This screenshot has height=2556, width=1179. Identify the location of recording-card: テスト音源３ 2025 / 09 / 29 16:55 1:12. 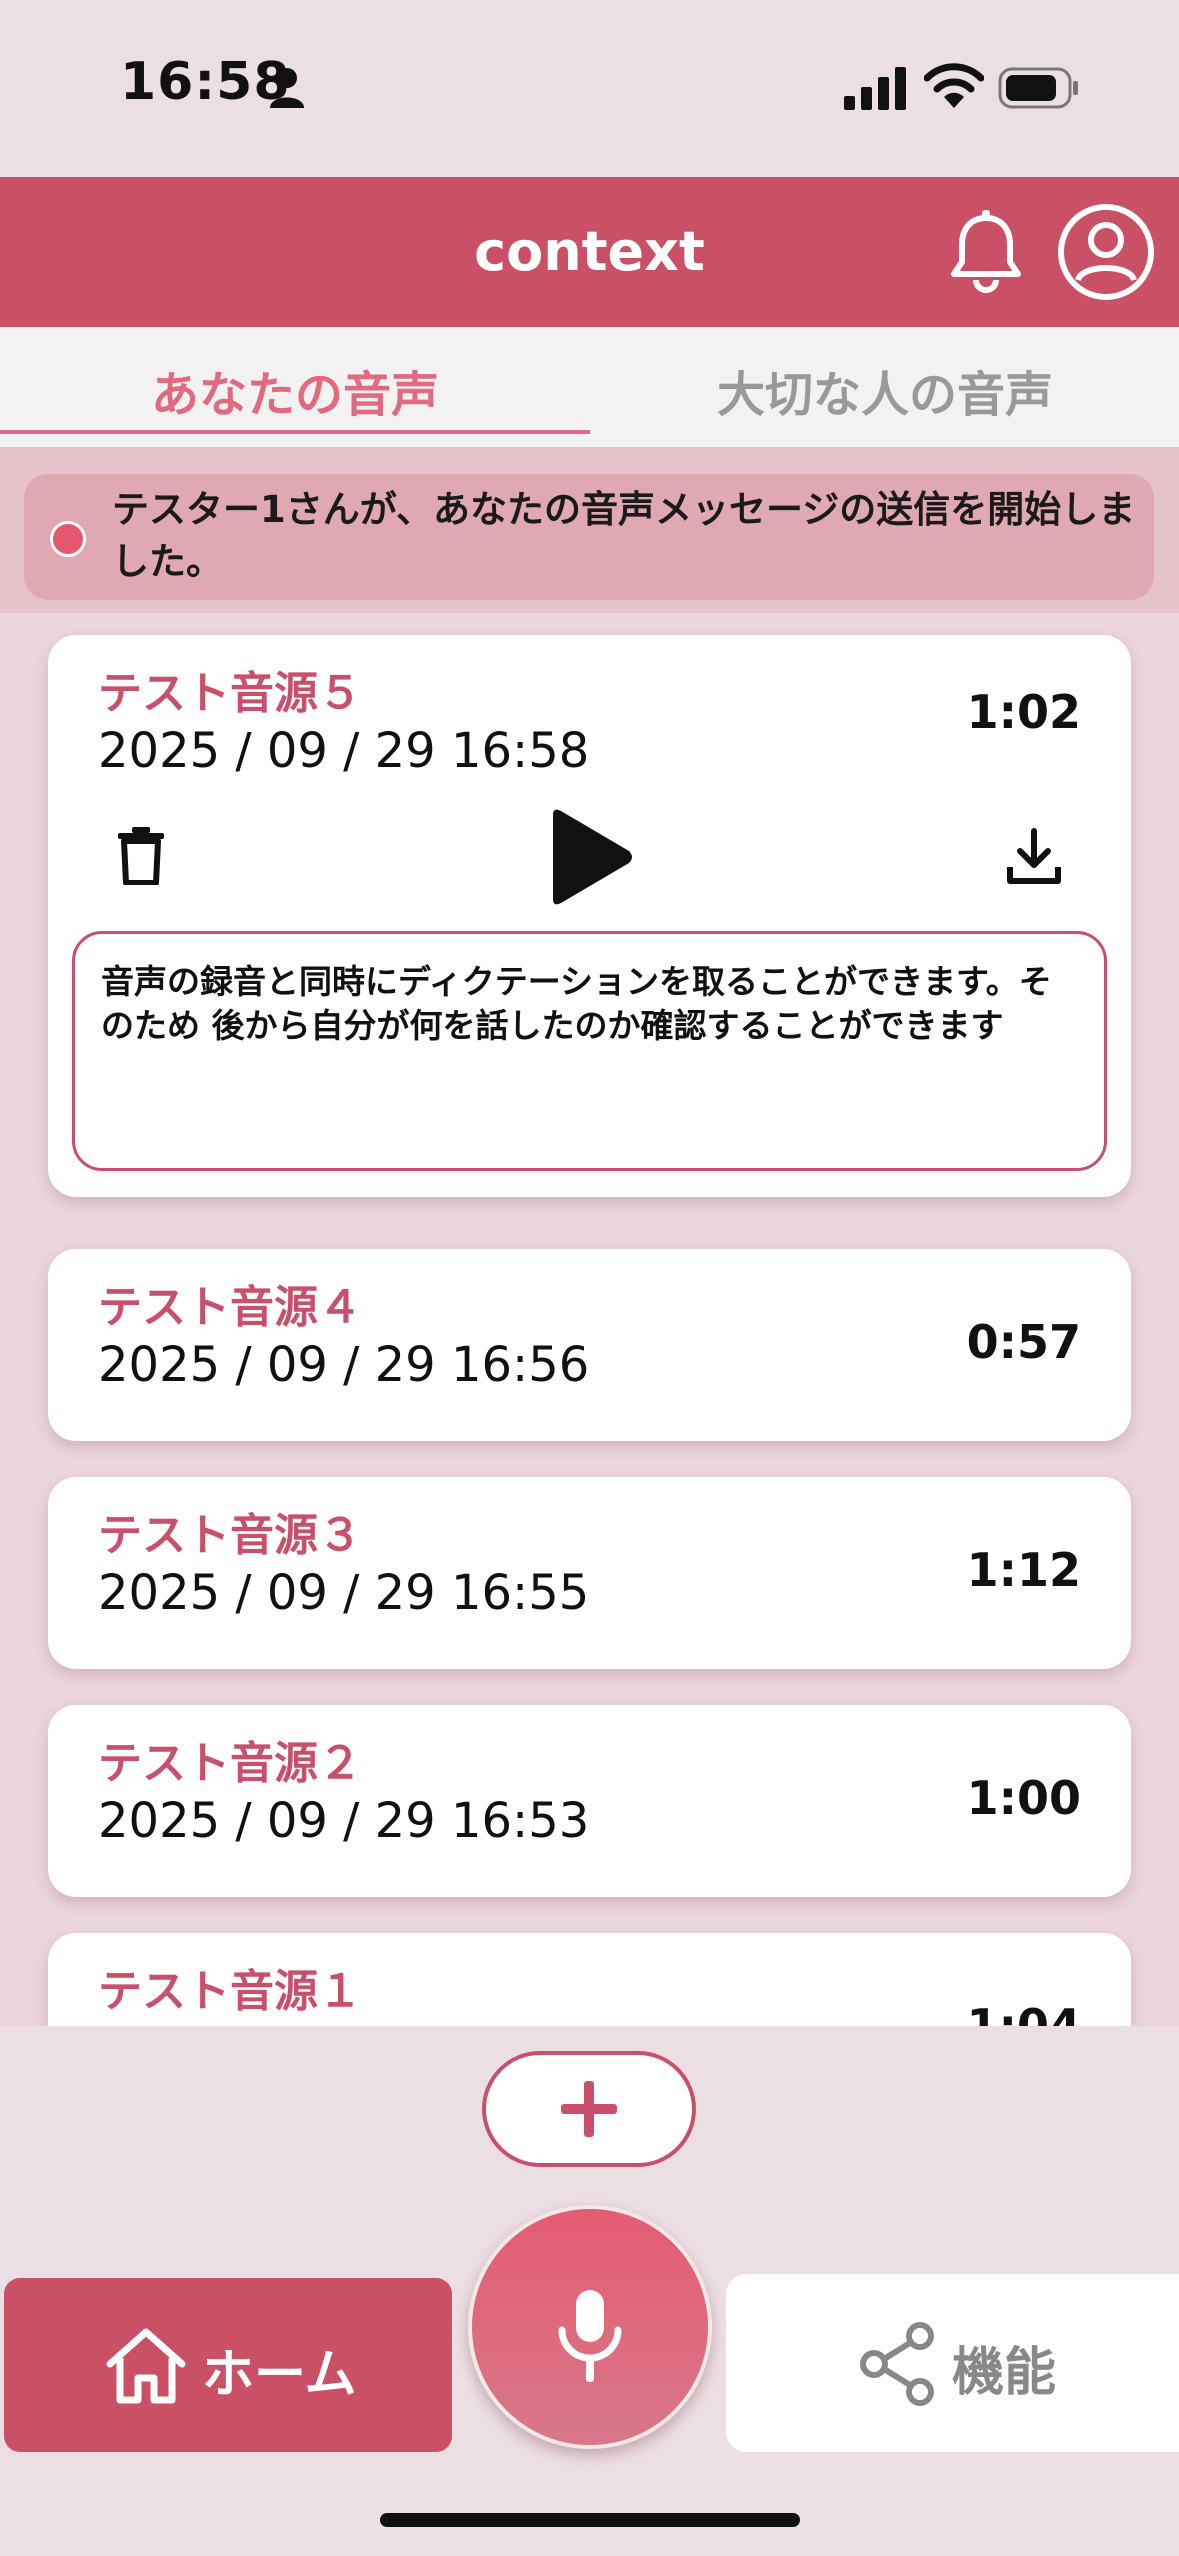
(589, 1573).